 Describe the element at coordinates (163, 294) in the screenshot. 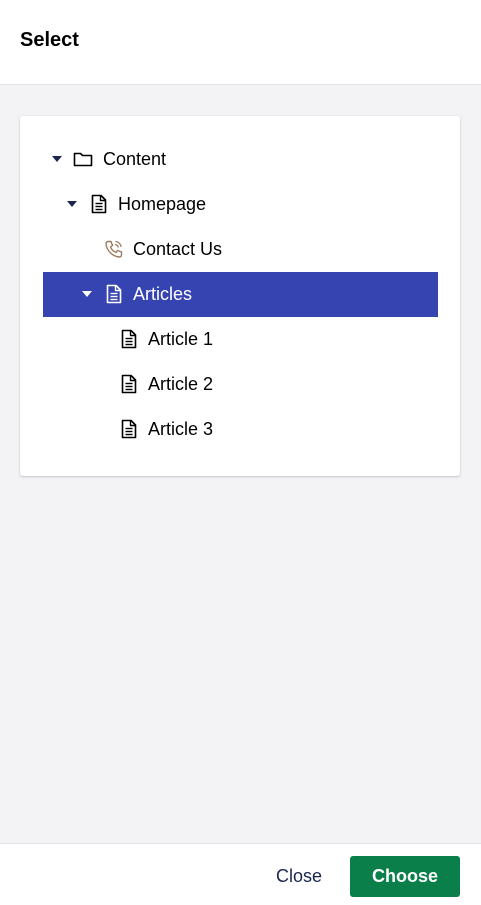

I see `tree-item-label: Articles` at that location.